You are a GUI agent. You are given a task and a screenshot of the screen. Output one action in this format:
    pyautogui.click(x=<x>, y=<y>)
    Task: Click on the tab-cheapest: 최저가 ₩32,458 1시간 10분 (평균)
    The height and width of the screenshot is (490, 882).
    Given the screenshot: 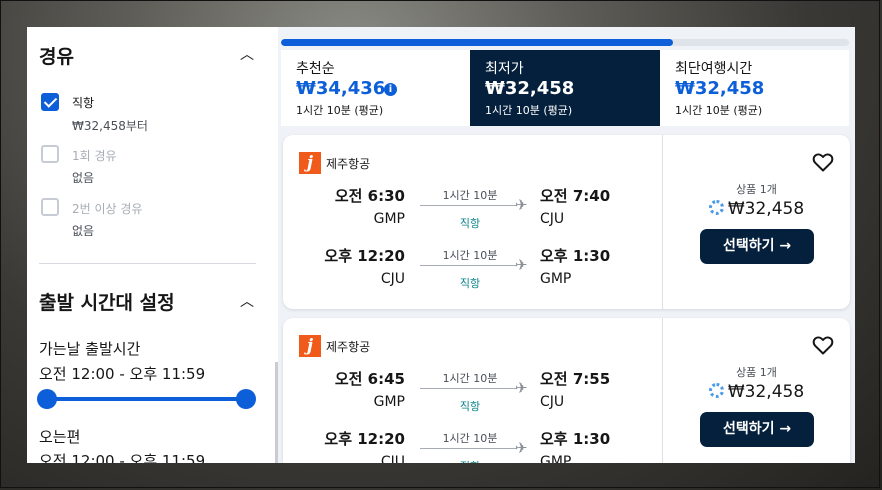 What is the action you would take?
    pyautogui.click(x=565, y=88)
    